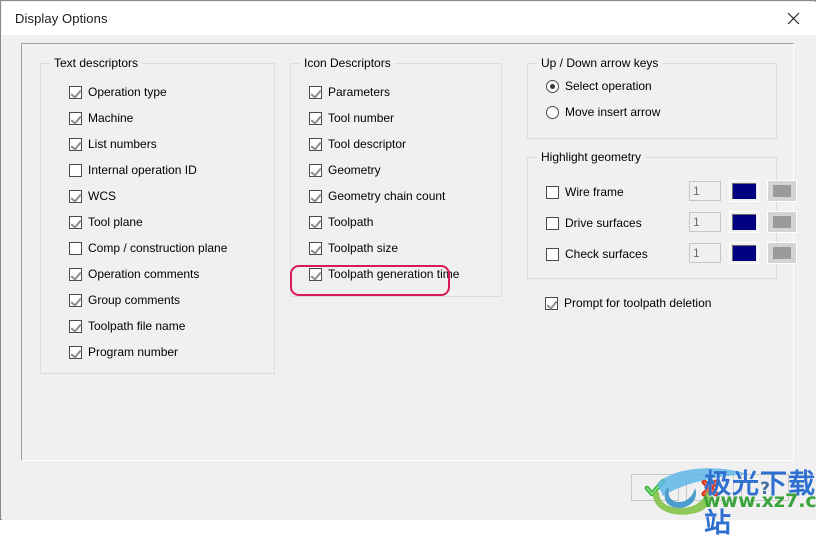 This screenshot has height=540, width=816. I want to click on checkbox-machine: Machine, so click(101, 118).